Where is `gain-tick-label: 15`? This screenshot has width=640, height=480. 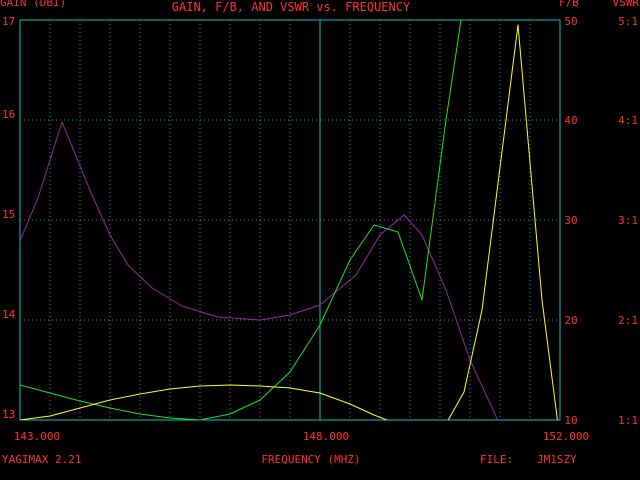
gain-tick-label: 15 is located at coordinates (8, 214).